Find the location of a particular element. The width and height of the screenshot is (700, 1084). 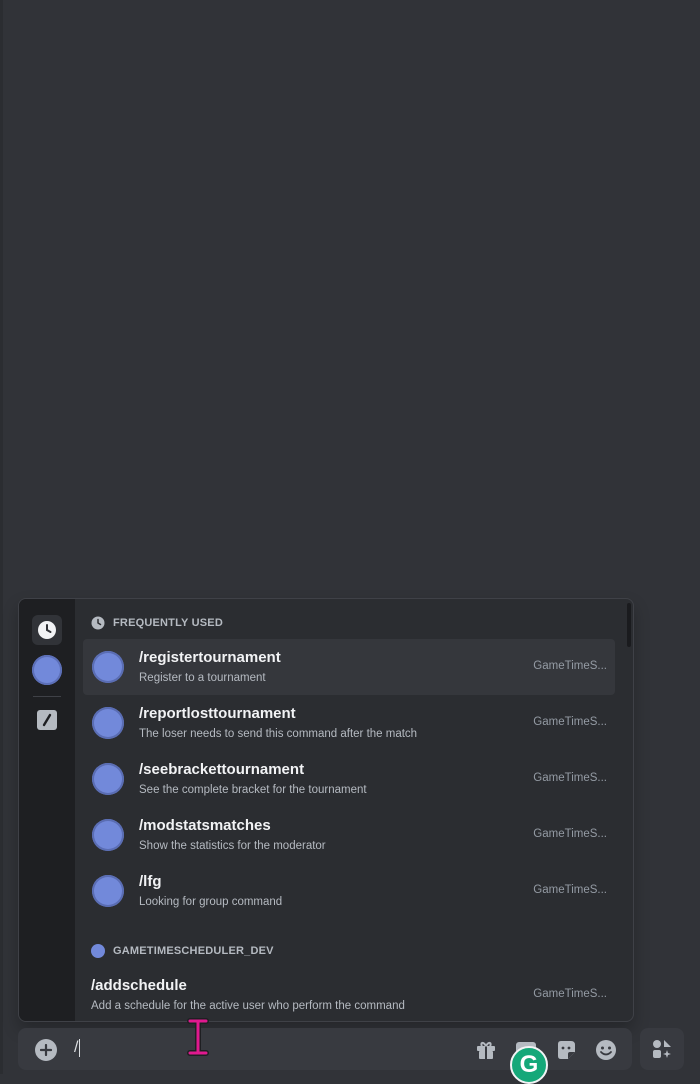

frequently-used-category-button is located at coordinates (47, 630).